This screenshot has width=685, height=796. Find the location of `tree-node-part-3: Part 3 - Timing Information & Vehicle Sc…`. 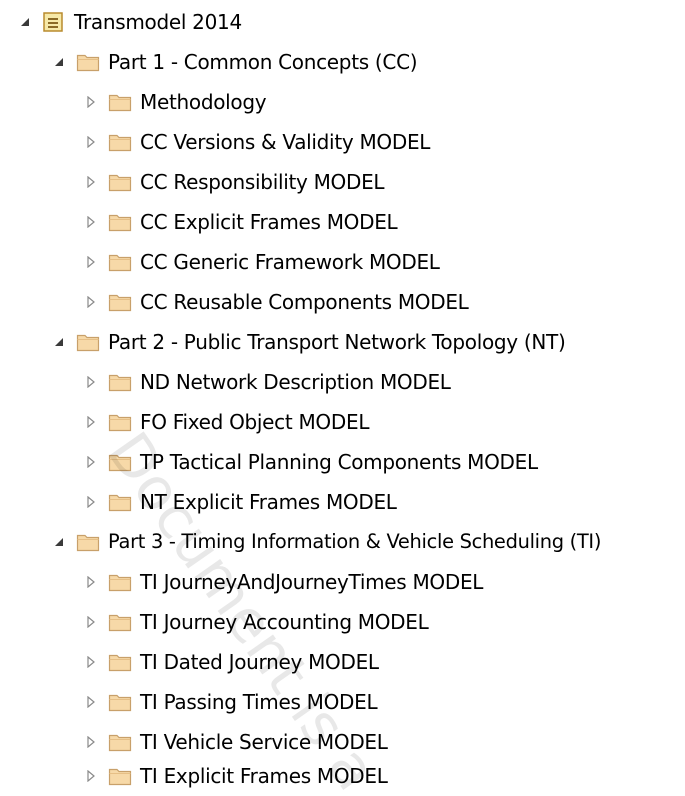

tree-node-part-3: Part 3 - Timing Information & Vehicle Sc… is located at coordinates (326, 542).